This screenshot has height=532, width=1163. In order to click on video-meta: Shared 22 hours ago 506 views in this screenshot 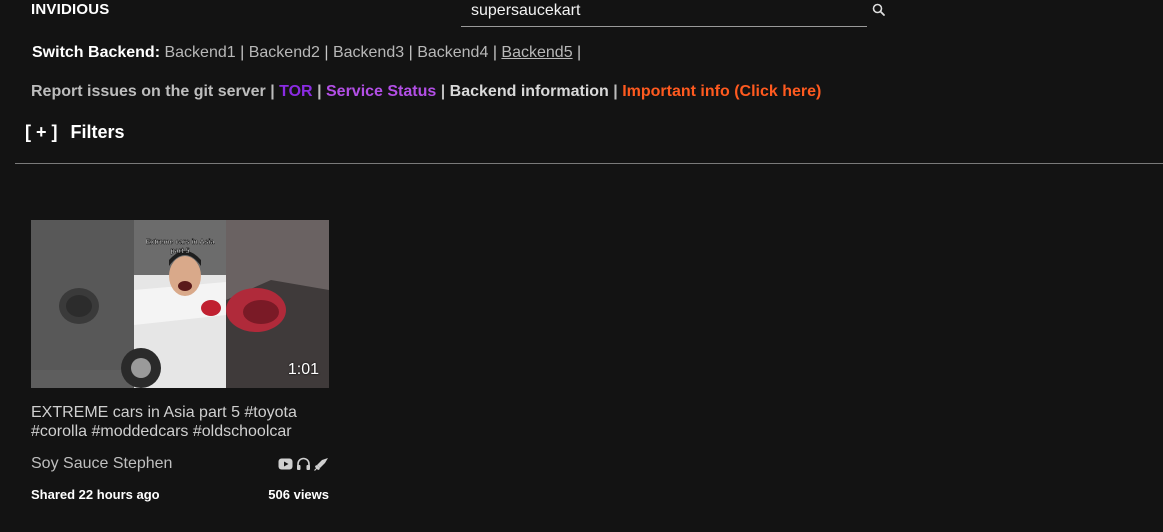, I will do `click(180, 496)`.